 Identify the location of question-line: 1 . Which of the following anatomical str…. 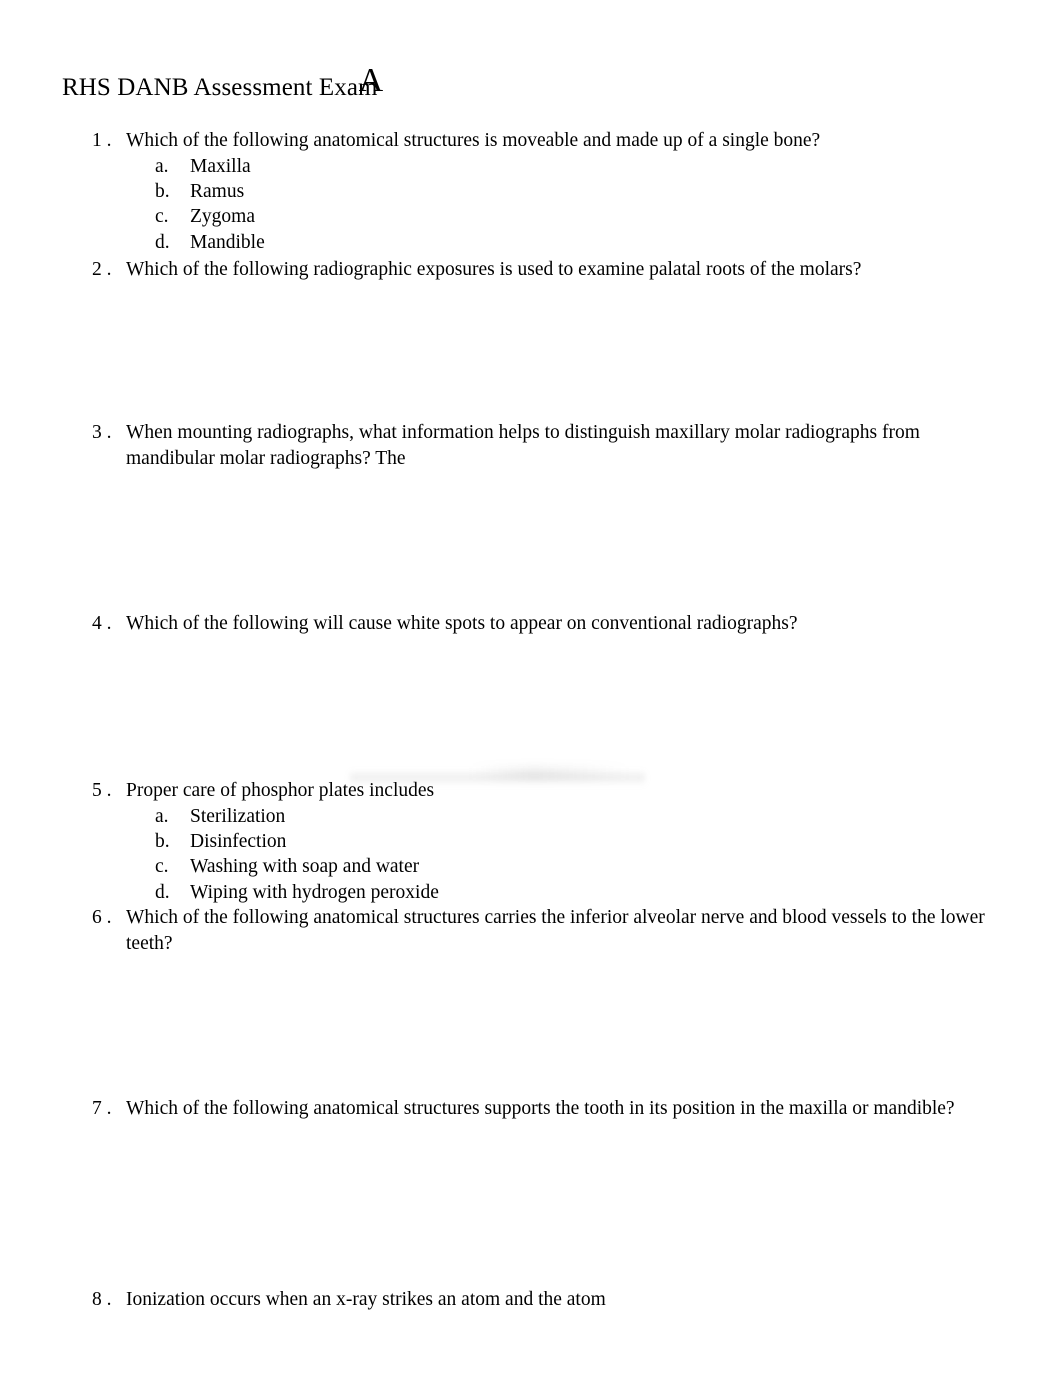
(531, 141).